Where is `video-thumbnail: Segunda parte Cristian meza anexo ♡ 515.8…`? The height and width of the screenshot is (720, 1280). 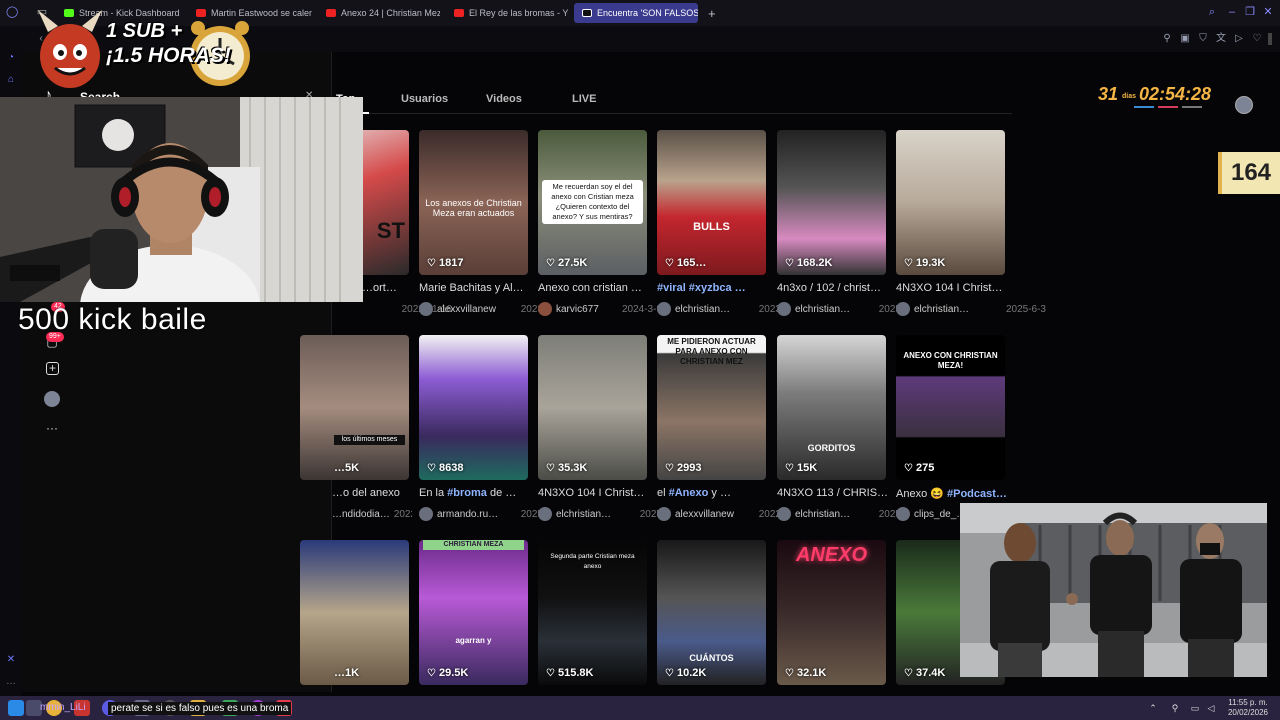
video-thumbnail: Segunda parte Cristian meza anexo ♡ 515.8… is located at coordinates (592, 612).